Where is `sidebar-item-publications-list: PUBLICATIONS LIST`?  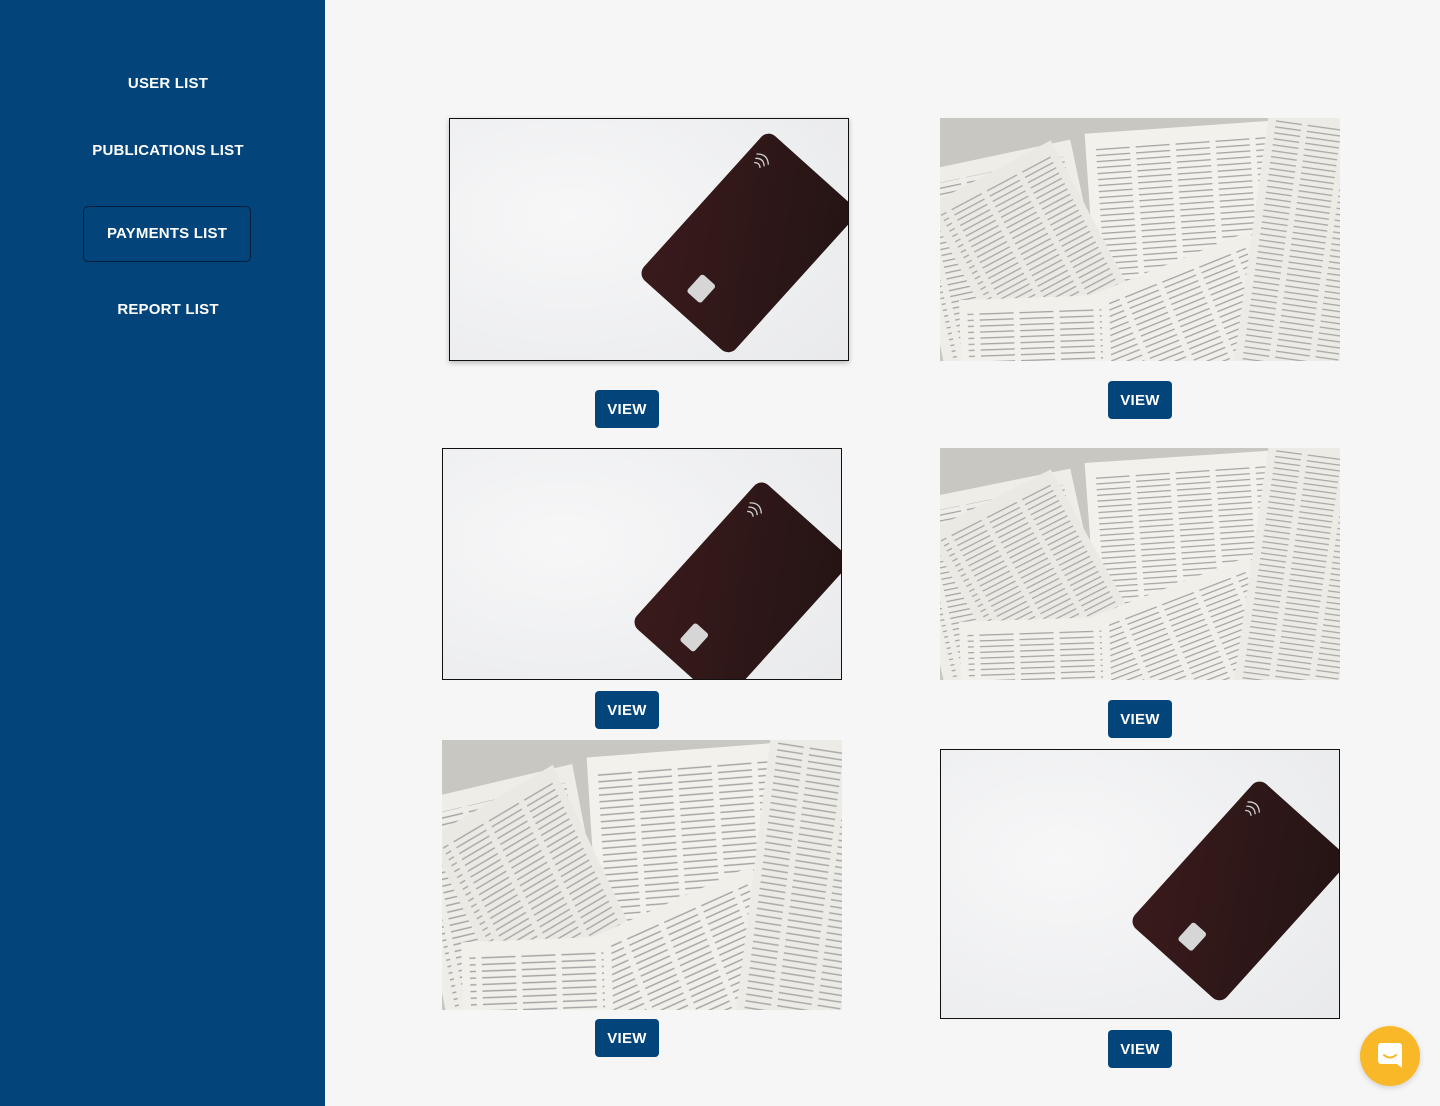 sidebar-item-publications-list: PUBLICATIONS LIST is located at coordinates (168, 150).